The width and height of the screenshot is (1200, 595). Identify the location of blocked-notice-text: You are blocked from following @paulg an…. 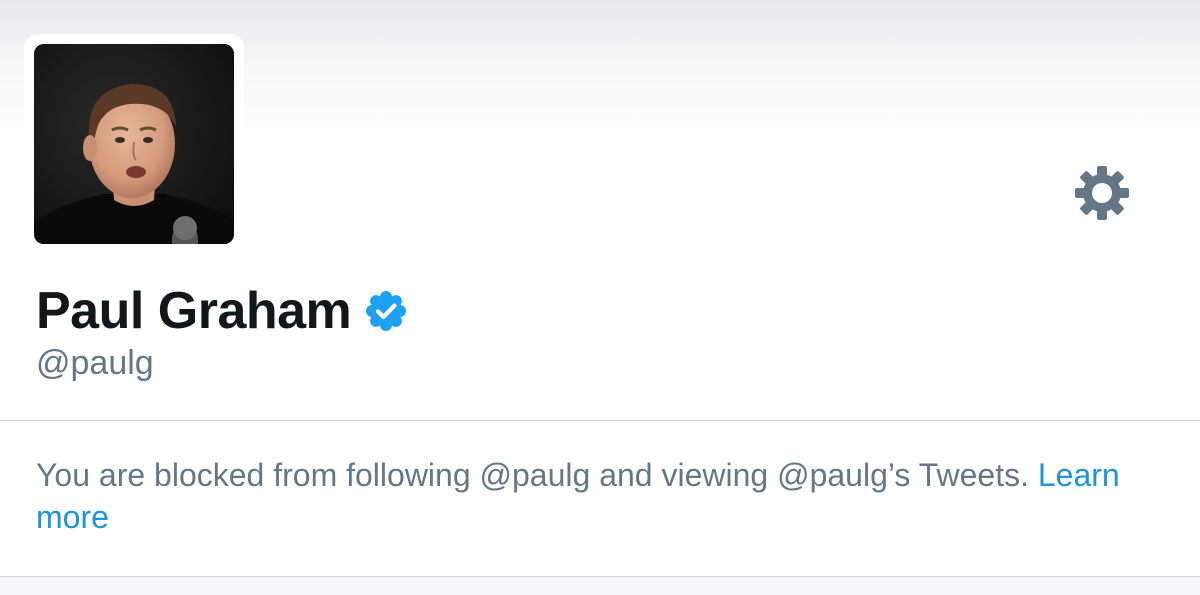
(537, 475).